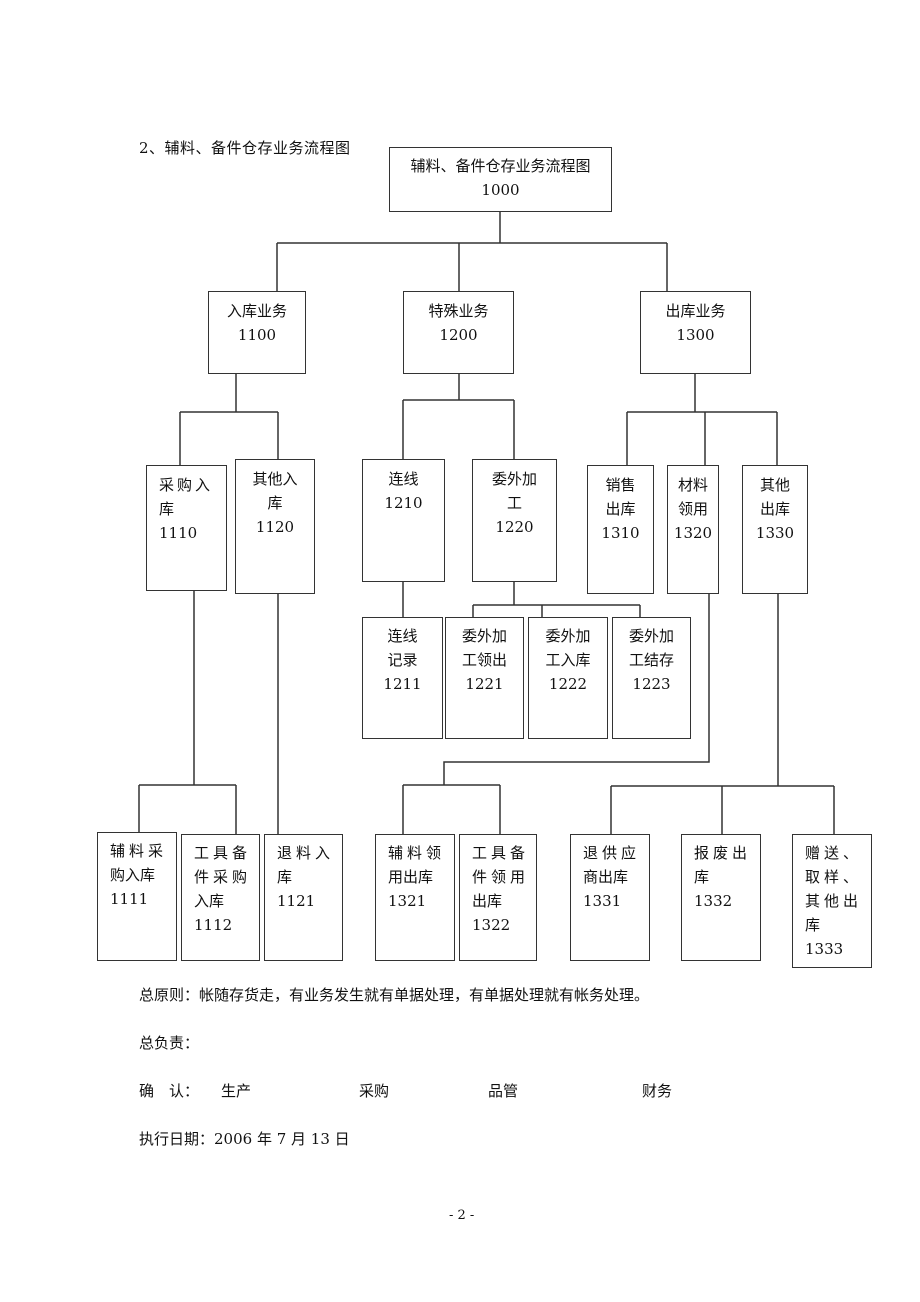 Image resolution: width=920 pixels, height=1302 pixels. I want to click on flow-node-1000: 辅料、备件仓存业务流程图 1000, so click(500, 179).